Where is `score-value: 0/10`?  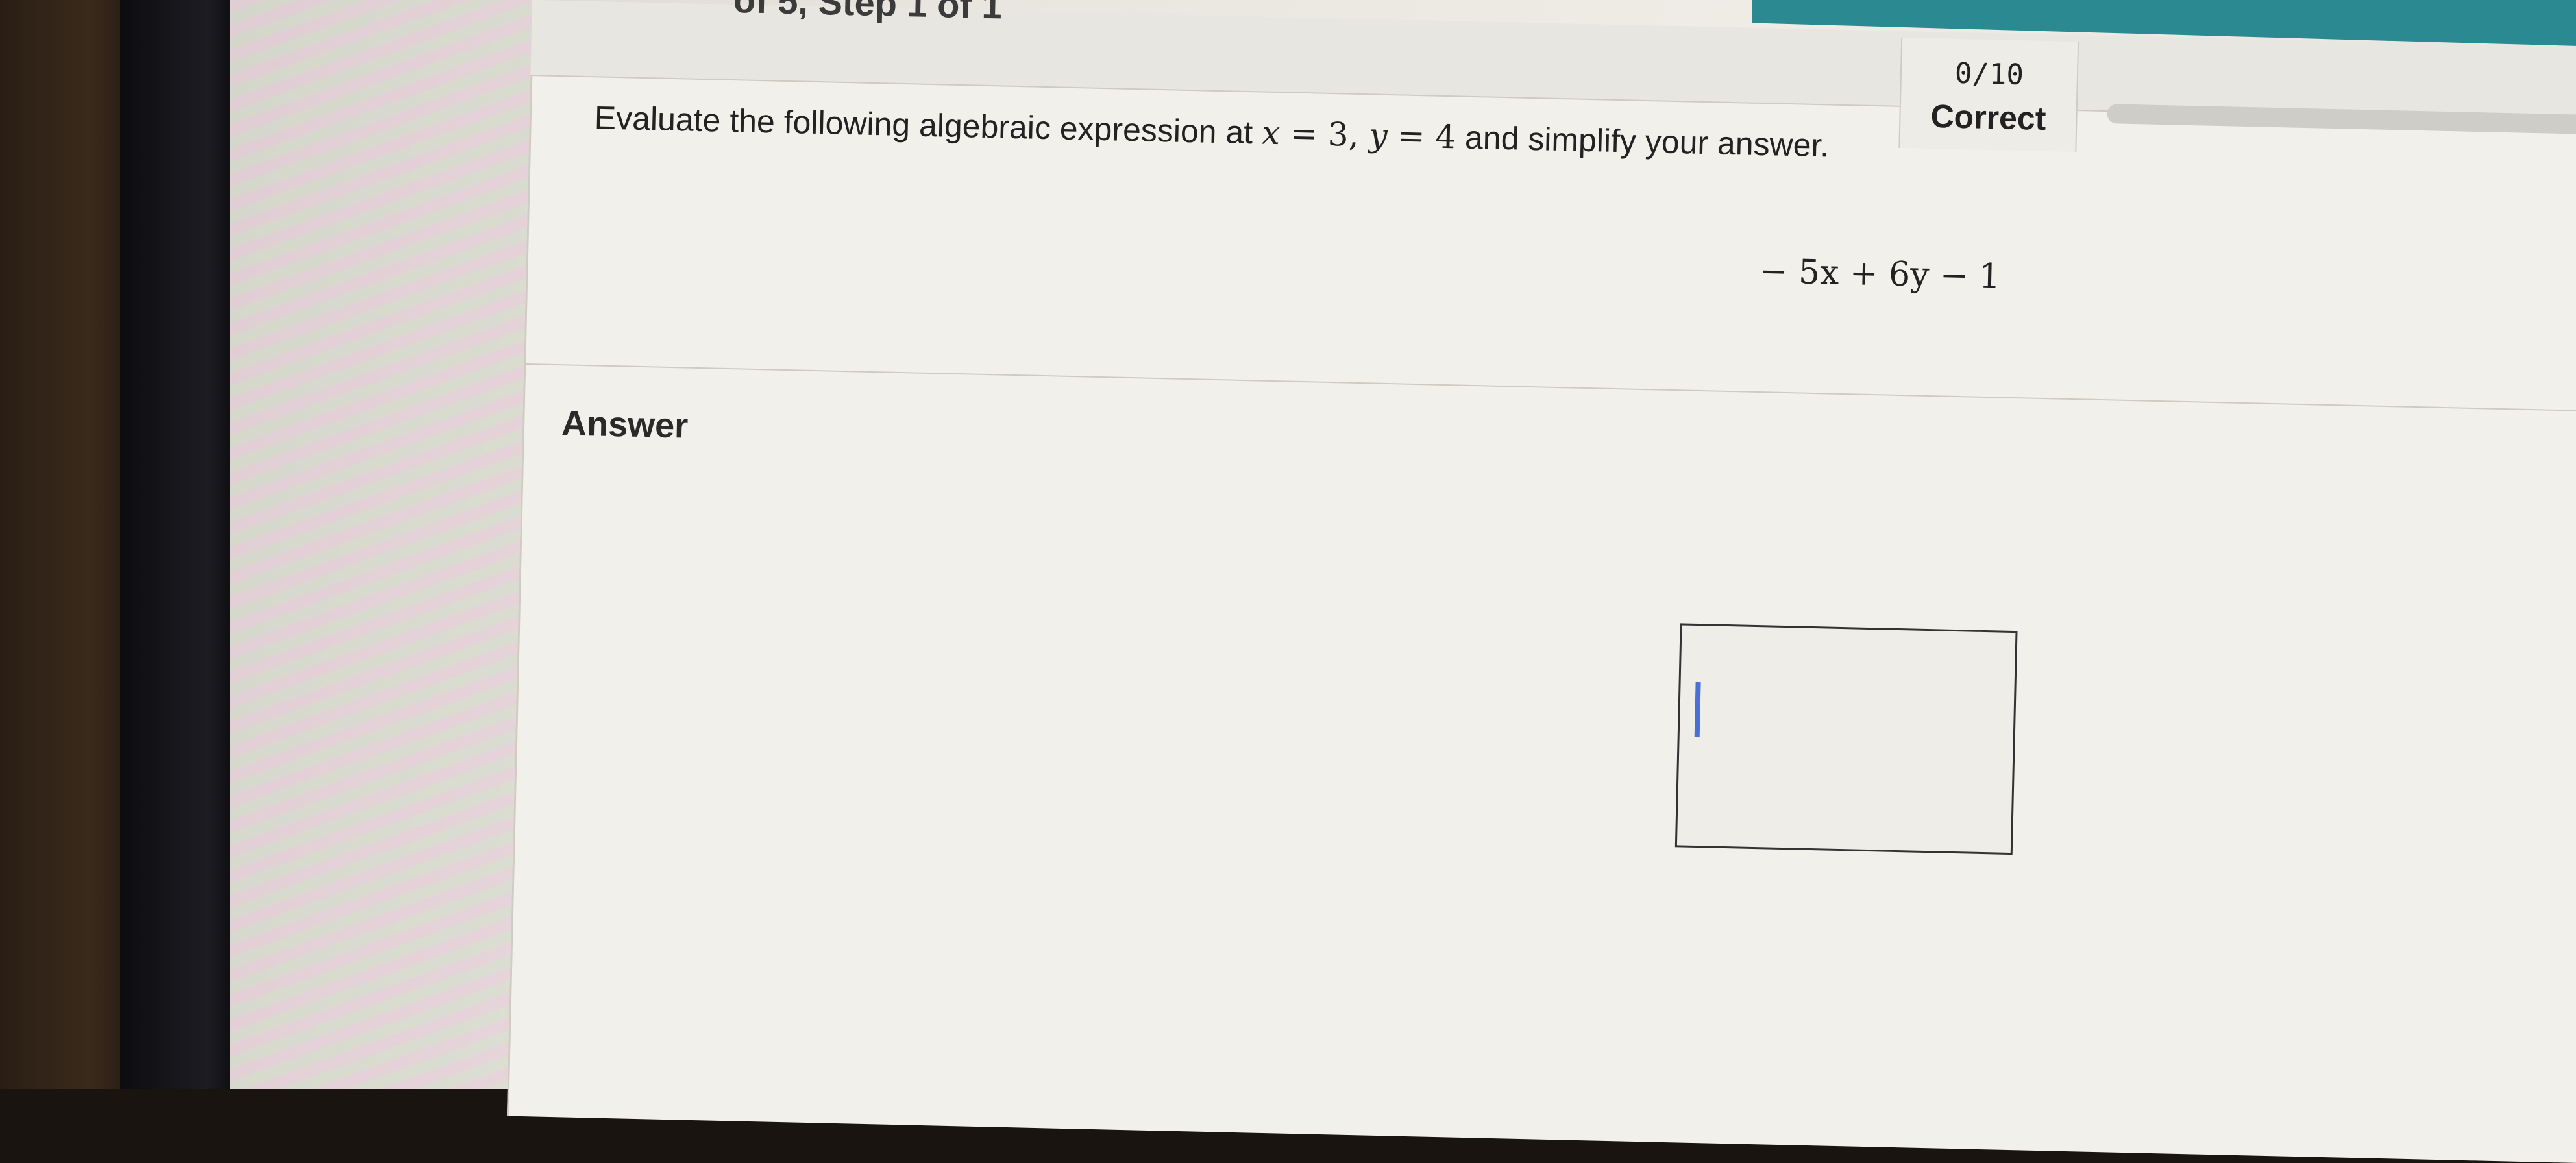 score-value: 0/10 is located at coordinates (1989, 74).